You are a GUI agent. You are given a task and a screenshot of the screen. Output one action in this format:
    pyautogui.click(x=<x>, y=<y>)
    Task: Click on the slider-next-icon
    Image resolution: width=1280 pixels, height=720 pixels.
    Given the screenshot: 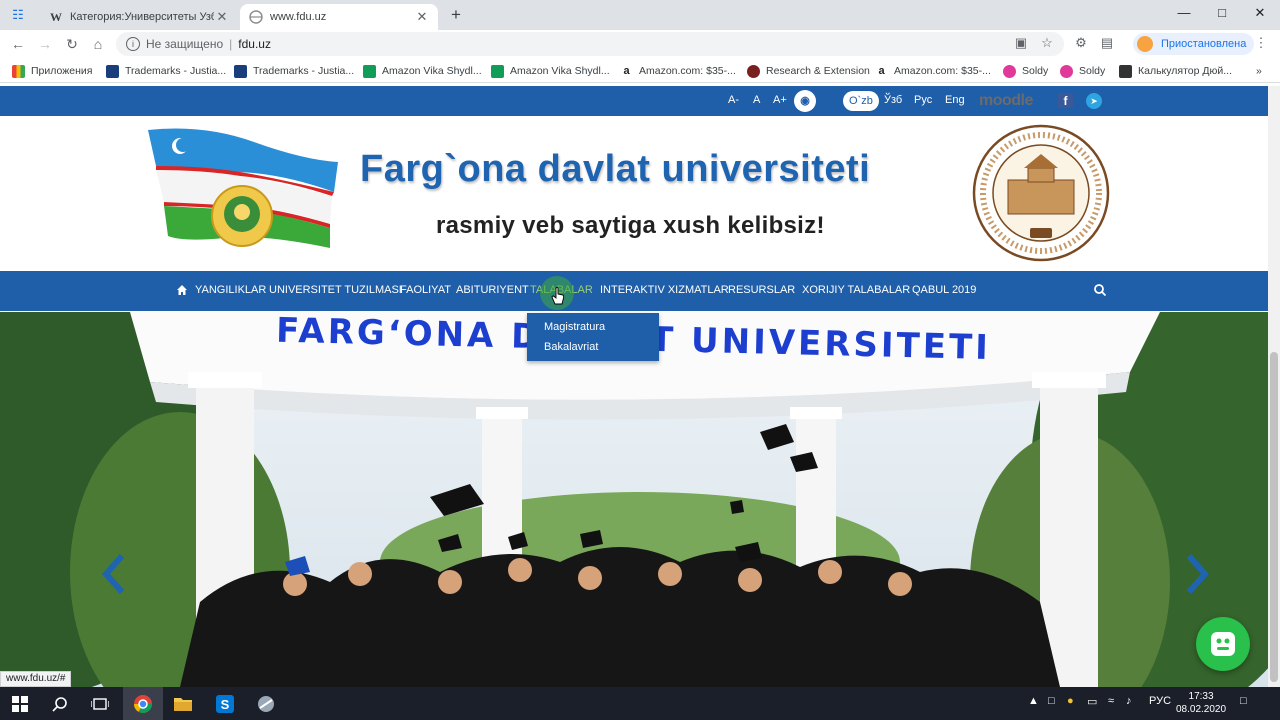 What is the action you would take?
    pyautogui.click(x=1197, y=574)
    